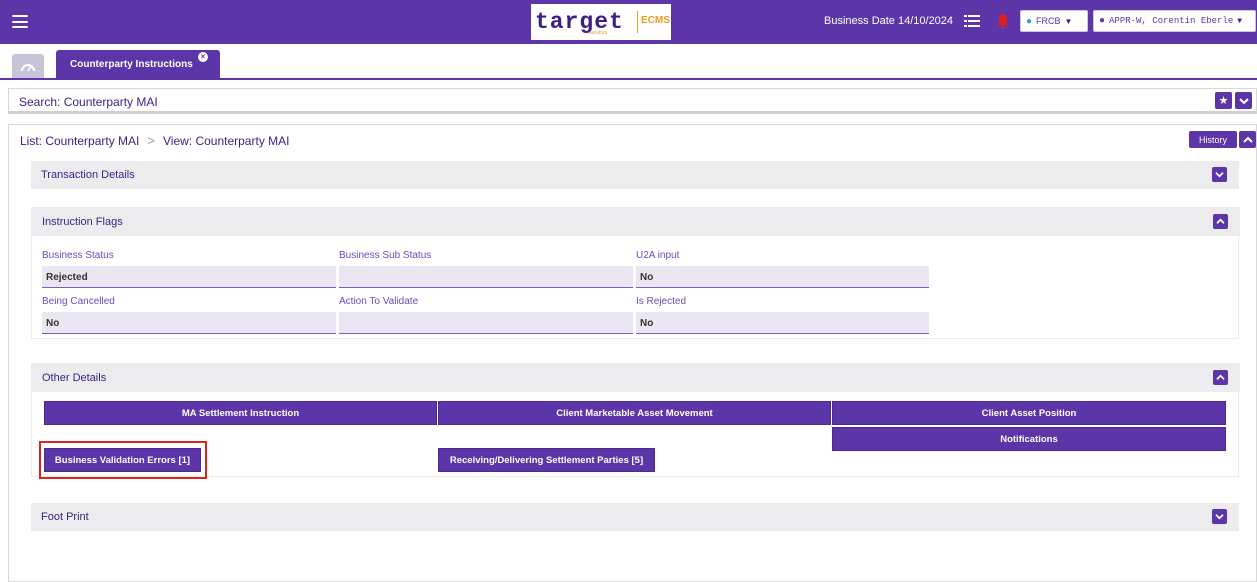 This screenshot has height=582, width=1257. What do you see at coordinates (636, 222) in the screenshot?
I see `section-header: Instruction Flags` at bounding box center [636, 222].